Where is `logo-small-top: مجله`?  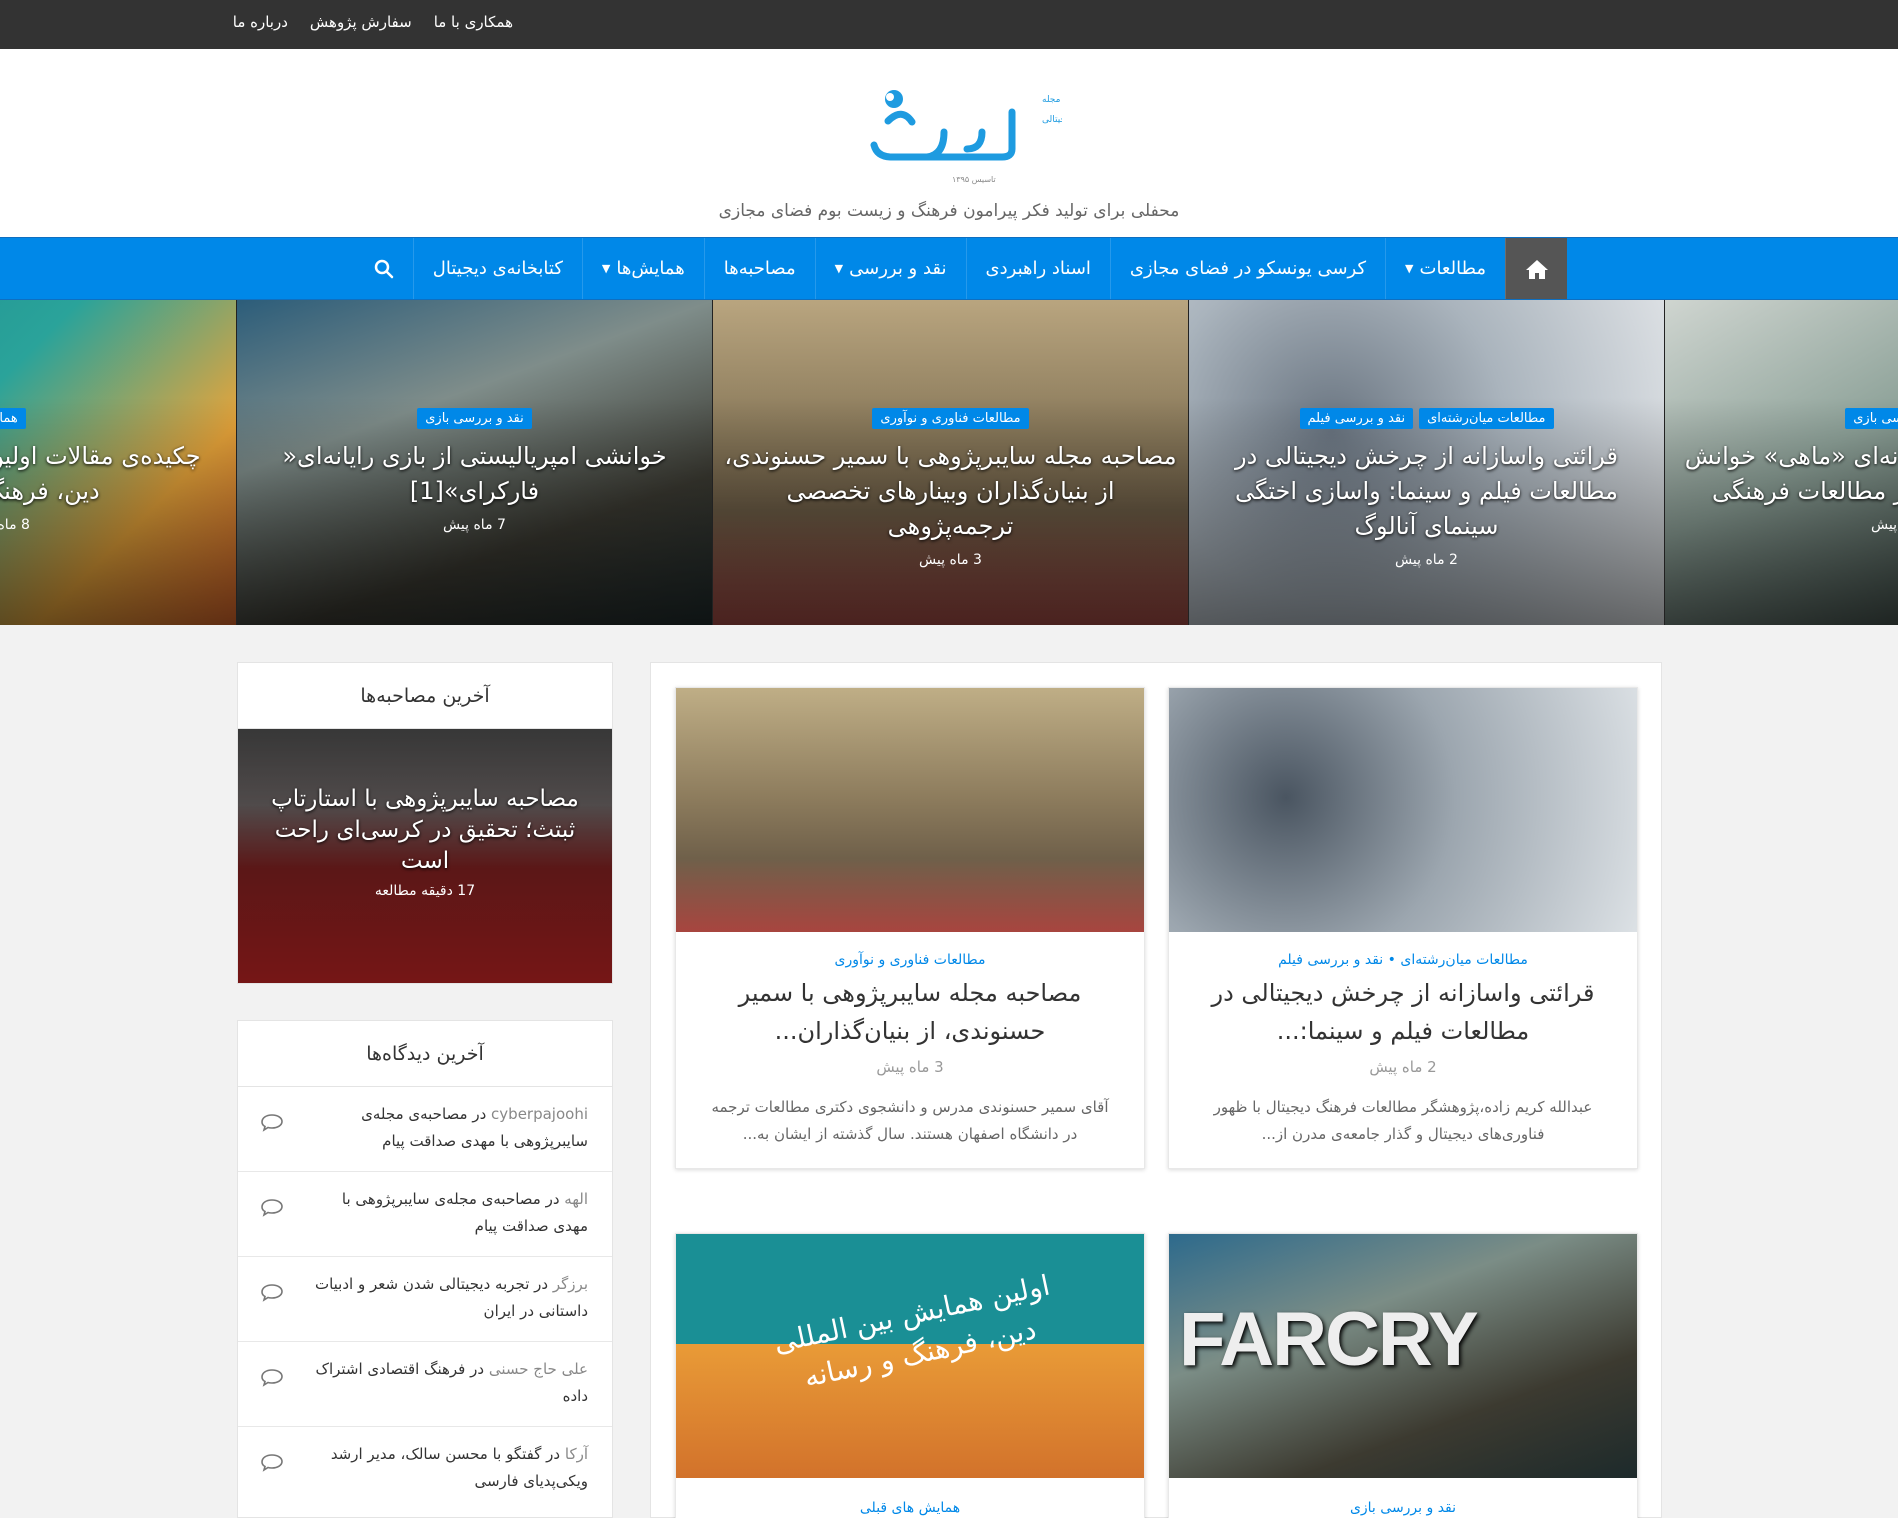 logo-small-top: مجله is located at coordinates (1051, 100).